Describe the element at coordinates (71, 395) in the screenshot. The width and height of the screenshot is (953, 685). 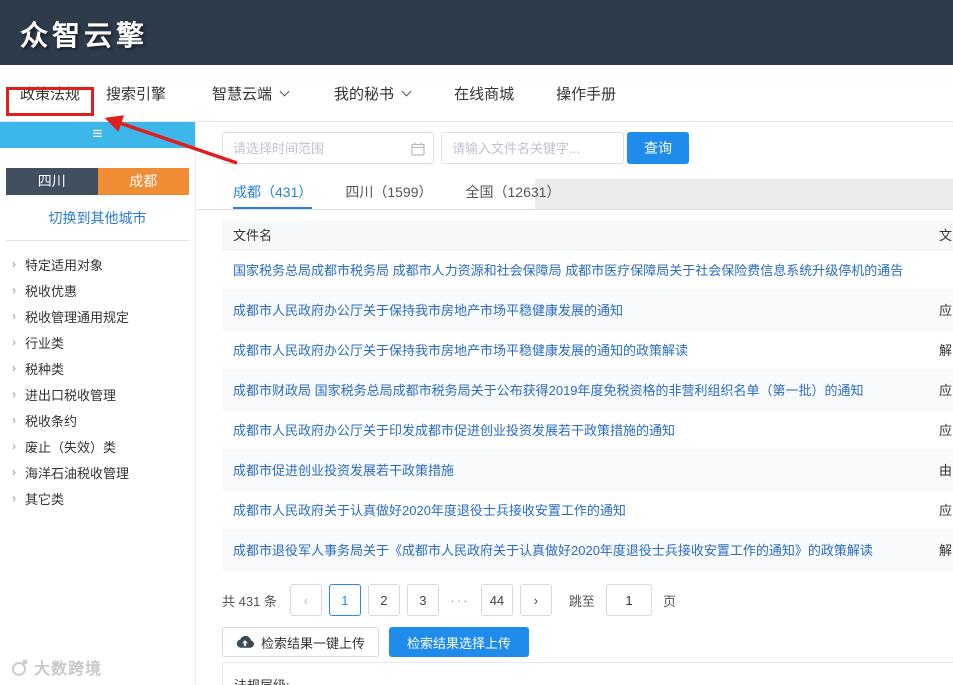
I see `sidebar-item-label: 进出口税收管理` at that location.